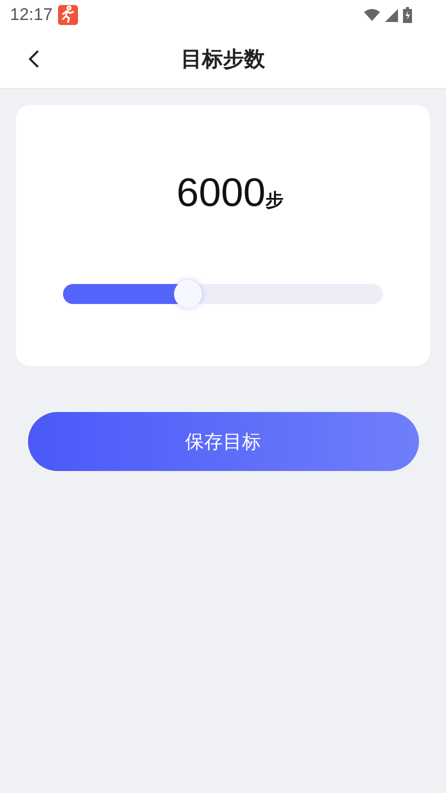 The image size is (446, 793). Describe the element at coordinates (221, 193) in the screenshot. I see `step-count: 6000` at that location.